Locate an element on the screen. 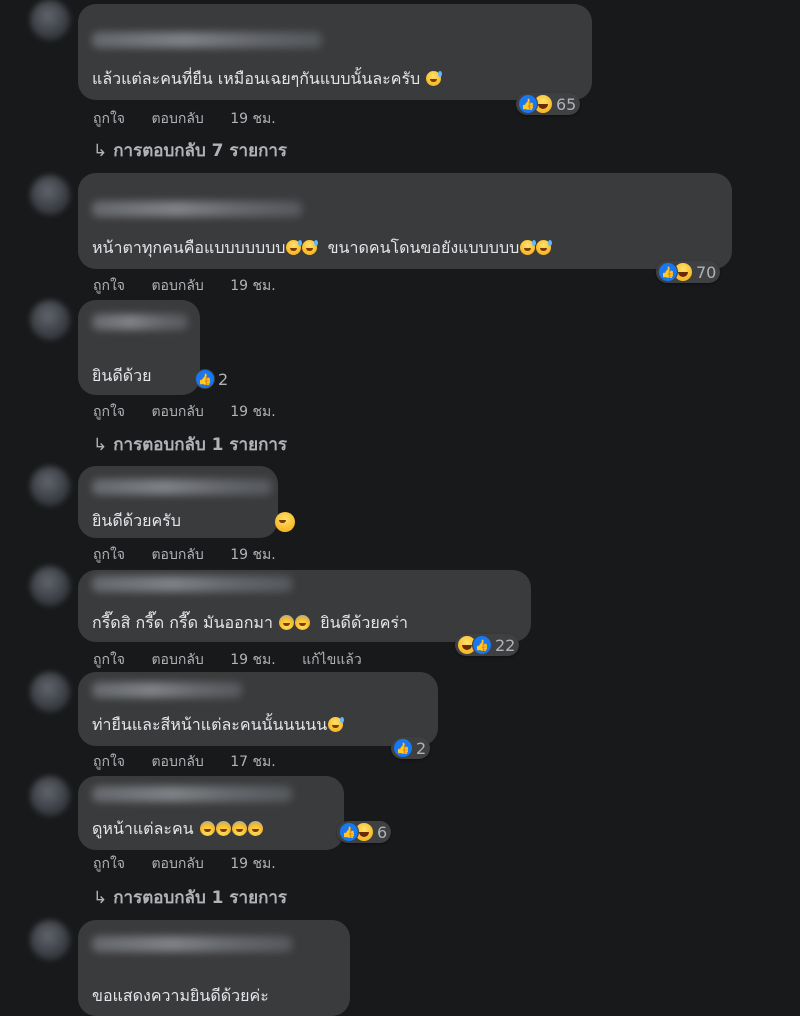  reaction-count: 65 is located at coordinates (566, 104).